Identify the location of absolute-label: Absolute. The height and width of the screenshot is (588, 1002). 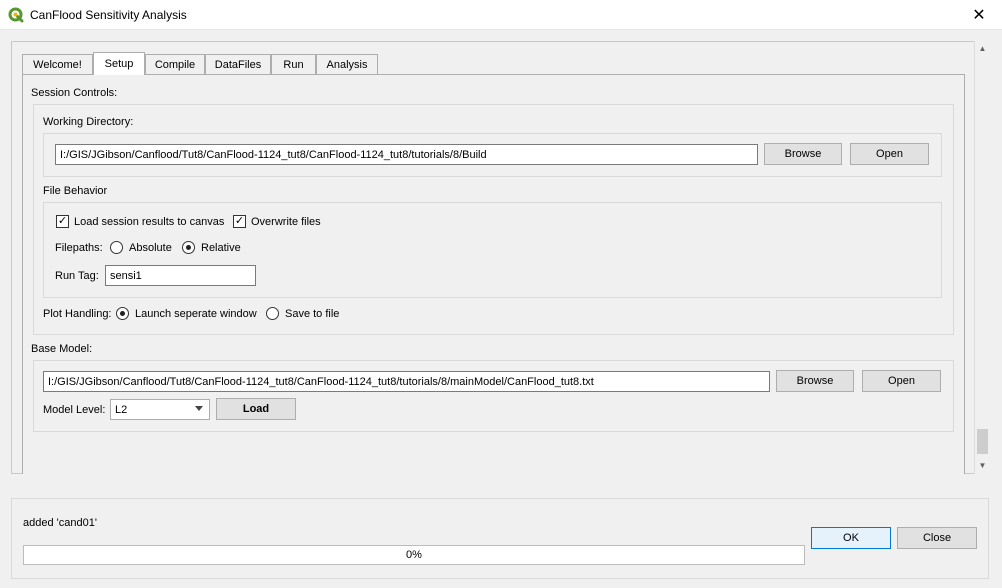
(150, 248).